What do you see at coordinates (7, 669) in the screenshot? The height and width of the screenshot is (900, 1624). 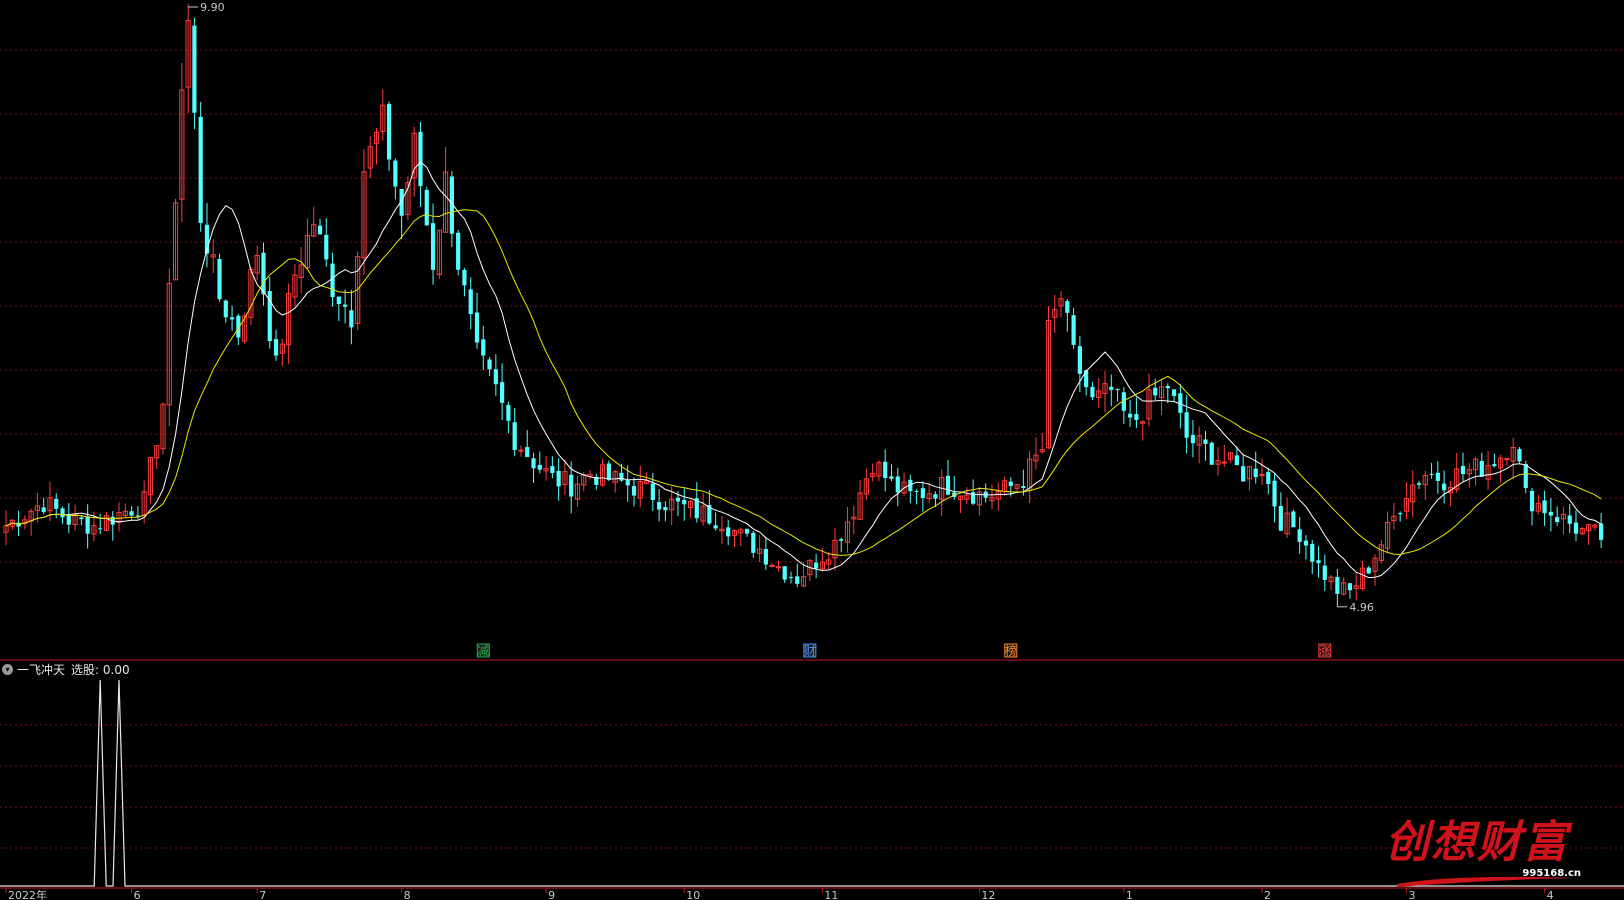 I see `chevron-down-icon: ▾` at bounding box center [7, 669].